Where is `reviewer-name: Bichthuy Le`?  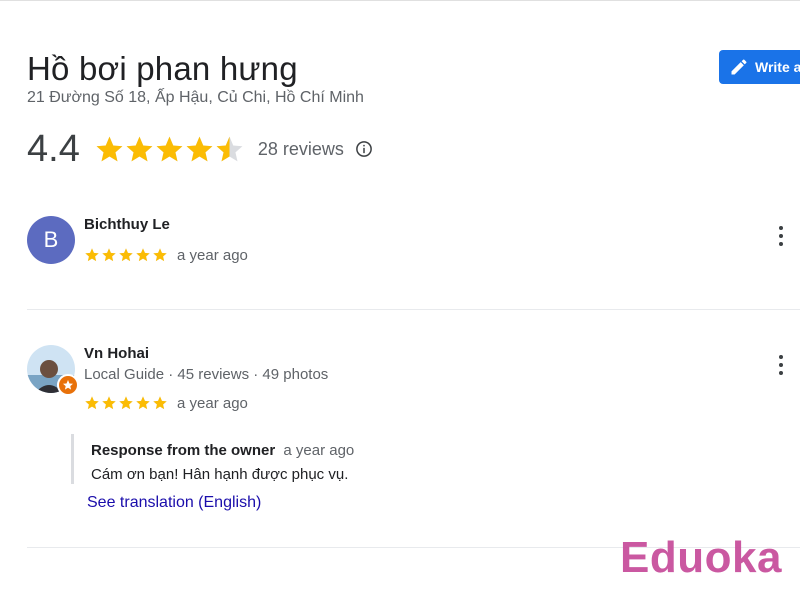 reviewer-name: Bichthuy Le is located at coordinates (127, 224).